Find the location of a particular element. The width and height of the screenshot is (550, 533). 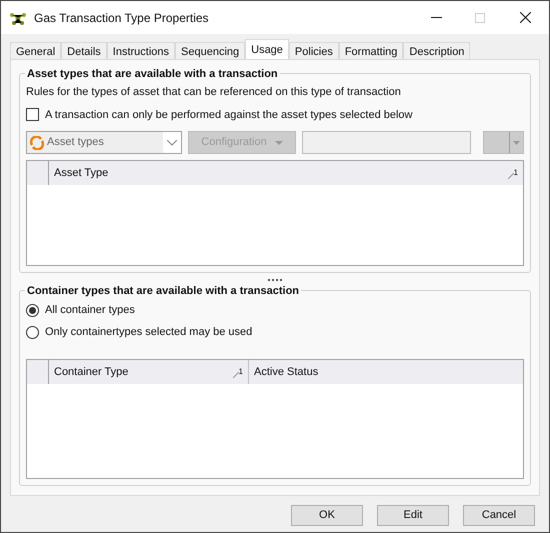

column-header: Active Status is located at coordinates (386, 372).